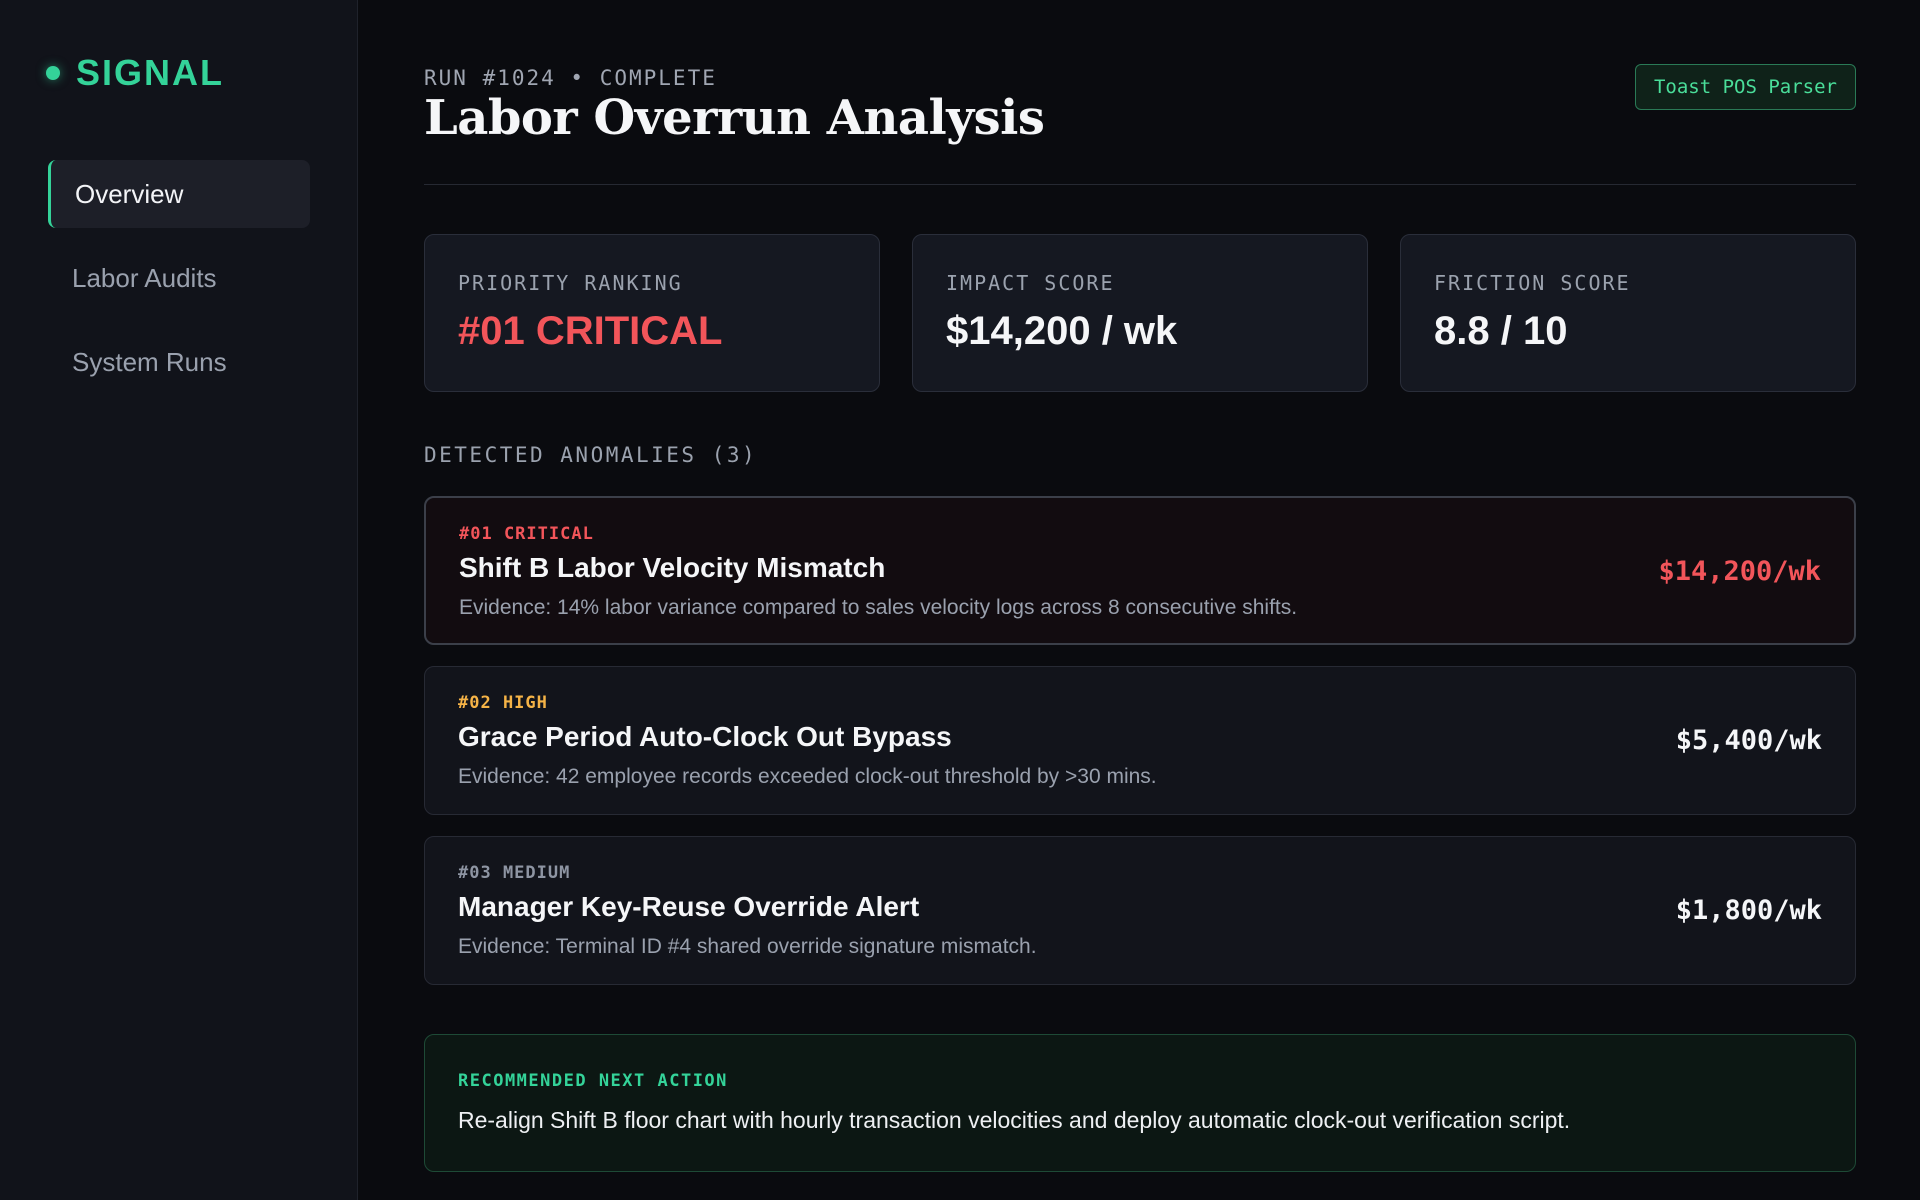 This screenshot has width=1920, height=1200. What do you see at coordinates (150, 72) in the screenshot?
I see `brand-name: SIGNAL` at bounding box center [150, 72].